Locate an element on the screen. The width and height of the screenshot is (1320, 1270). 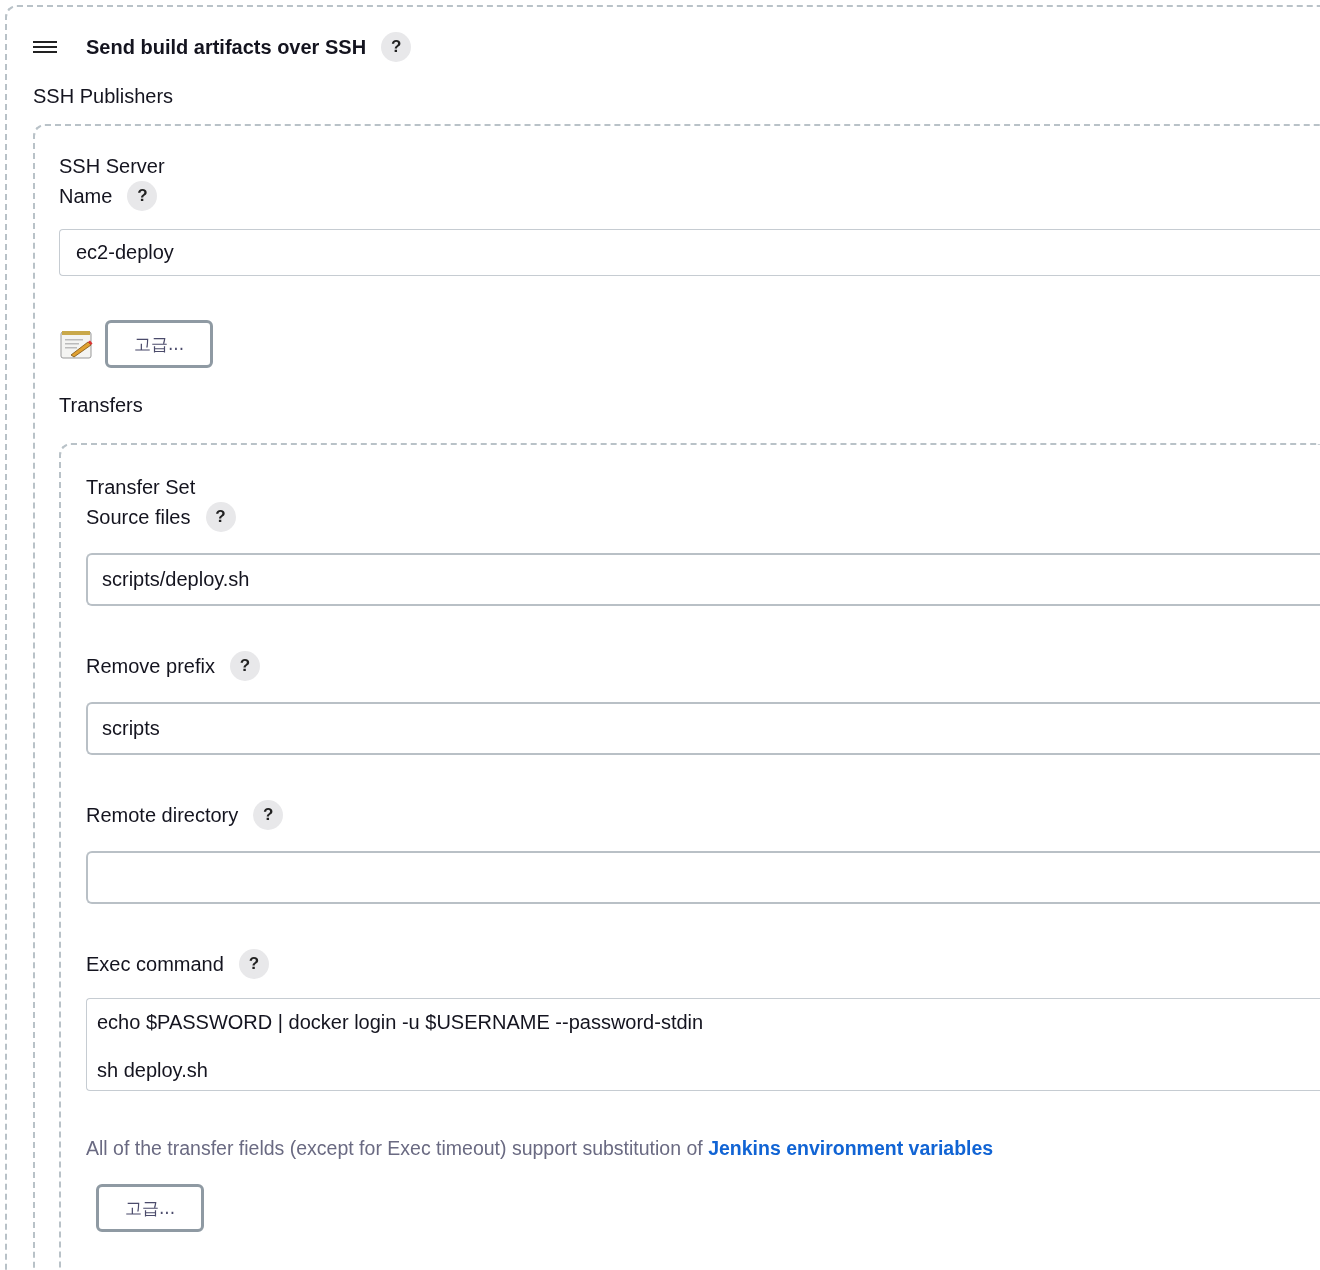
command-line: sh deploy.sh is located at coordinates (153, 1070).